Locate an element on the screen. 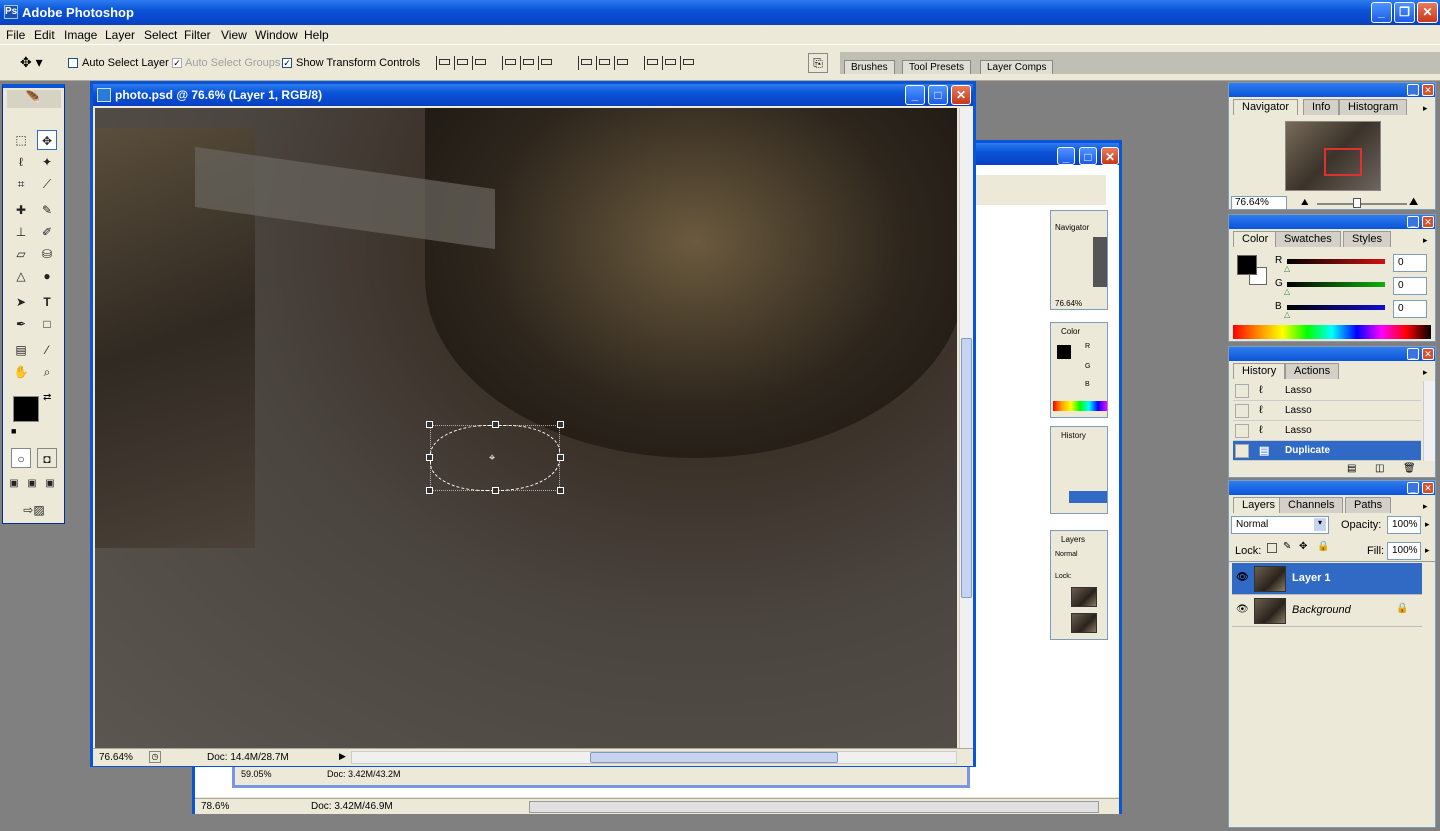  transform-handle-top is located at coordinates (495, 424).